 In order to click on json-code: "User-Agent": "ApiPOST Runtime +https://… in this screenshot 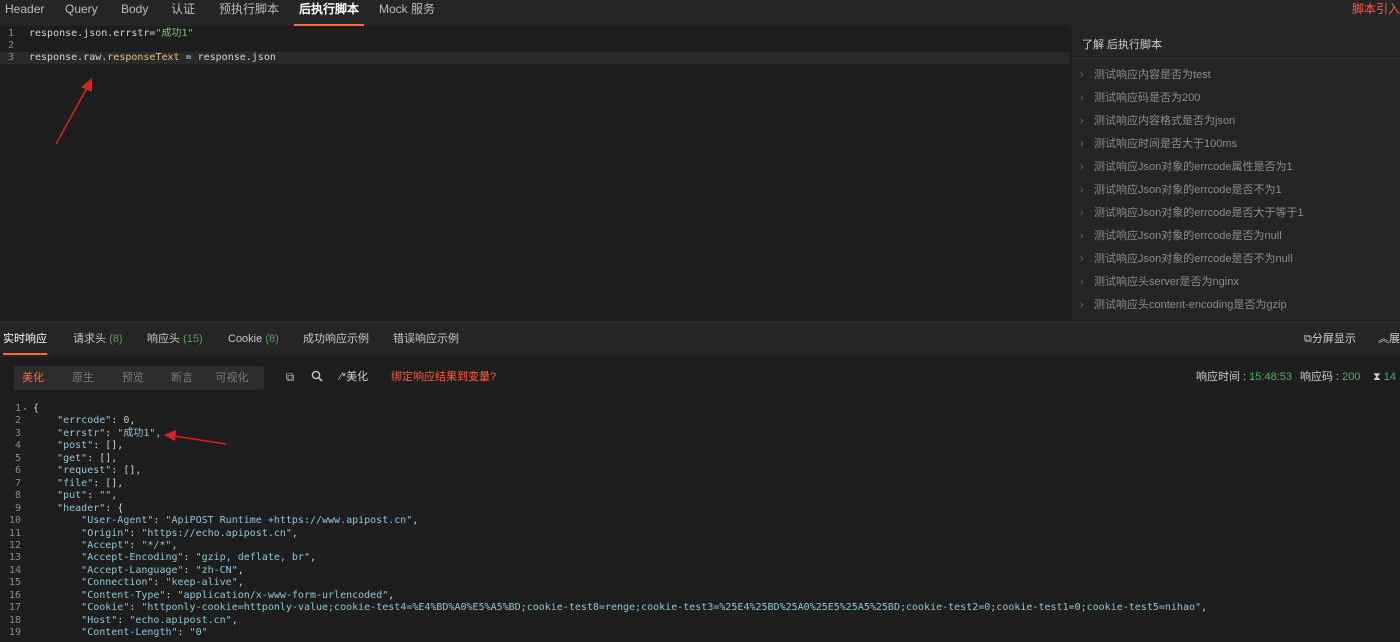, I will do `click(250, 521)`.